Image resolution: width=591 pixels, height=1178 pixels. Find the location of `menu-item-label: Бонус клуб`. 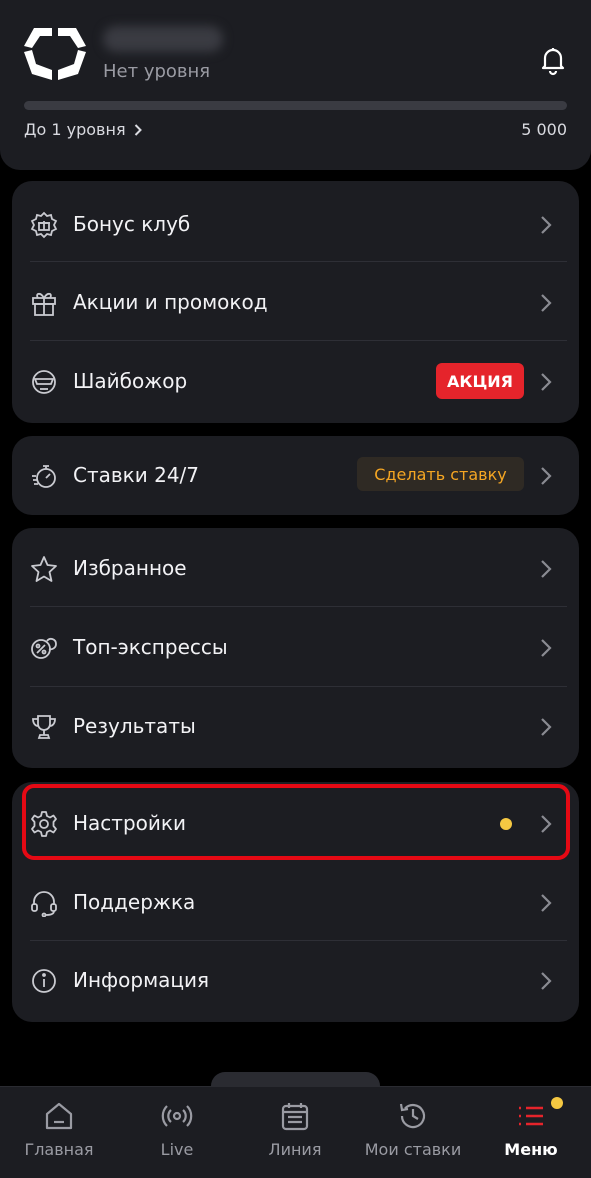

menu-item-label: Бонус клуб is located at coordinates (132, 224).